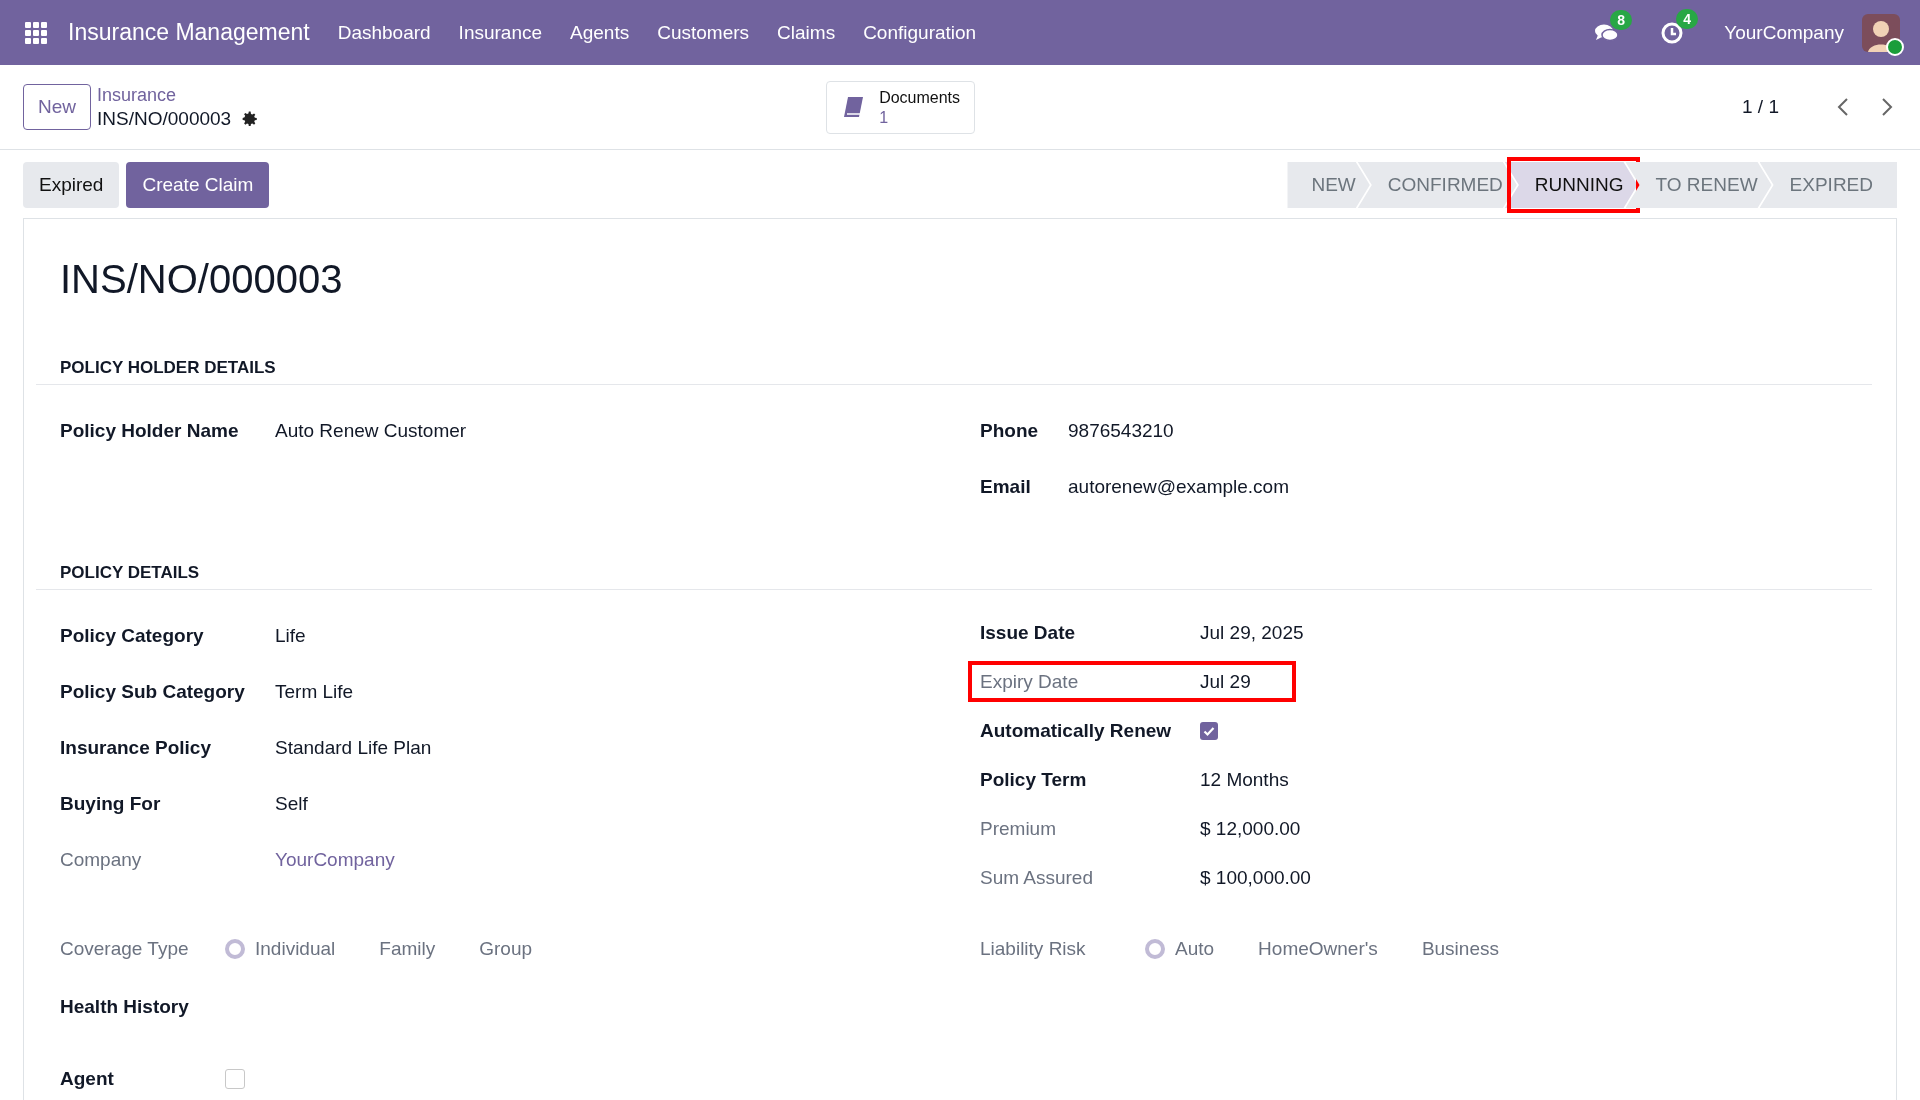 The image size is (1920, 1100). What do you see at coordinates (1255, 877) in the screenshot?
I see `field-value: $ 100,000.00` at bounding box center [1255, 877].